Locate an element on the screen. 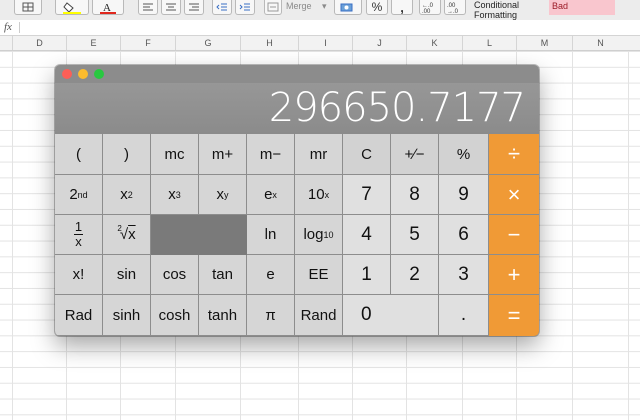  merge-dropdown-icon: ▾ is located at coordinates (324, 6).